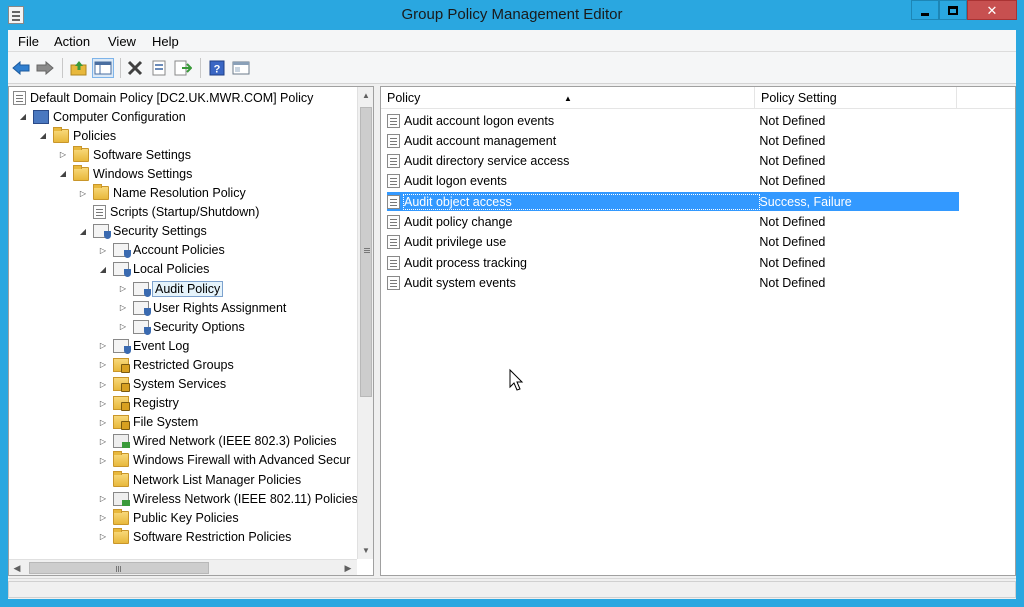 The width and height of the screenshot is (1024, 607). What do you see at coordinates (122, 41) in the screenshot?
I see `menu-view: View` at bounding box center [122, 41].